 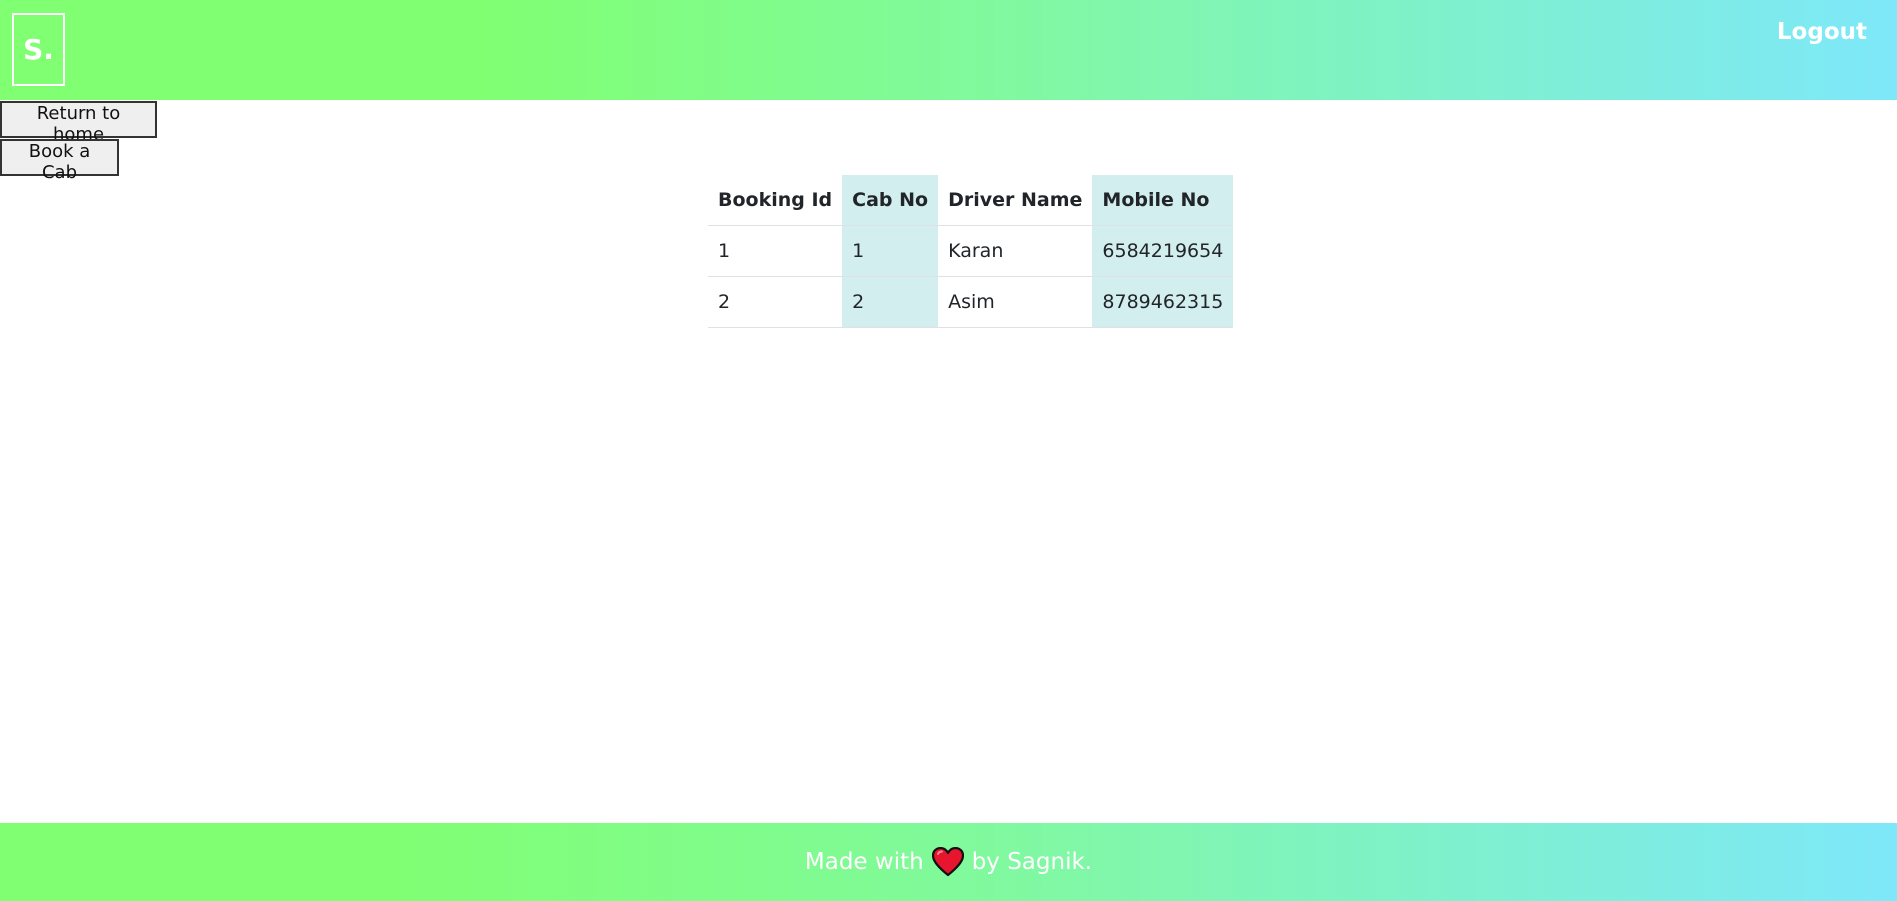 What do you see at coordinates (775, 251) in the screenshot?
I see `booking-id-cell: 1` at bounding box center [775, 251].